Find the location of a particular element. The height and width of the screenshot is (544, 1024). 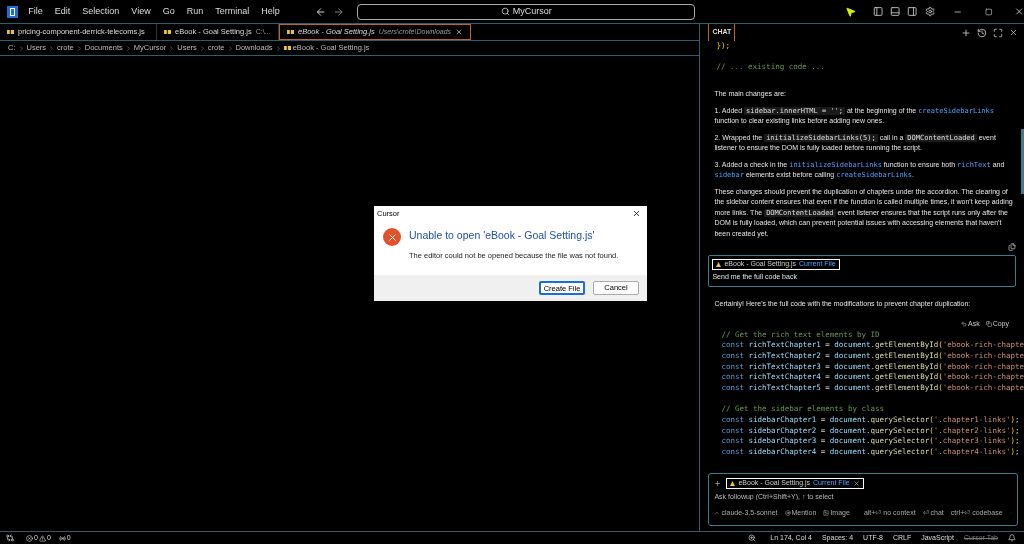

mouse-pointer-icon is located at coordinates (851, 11).